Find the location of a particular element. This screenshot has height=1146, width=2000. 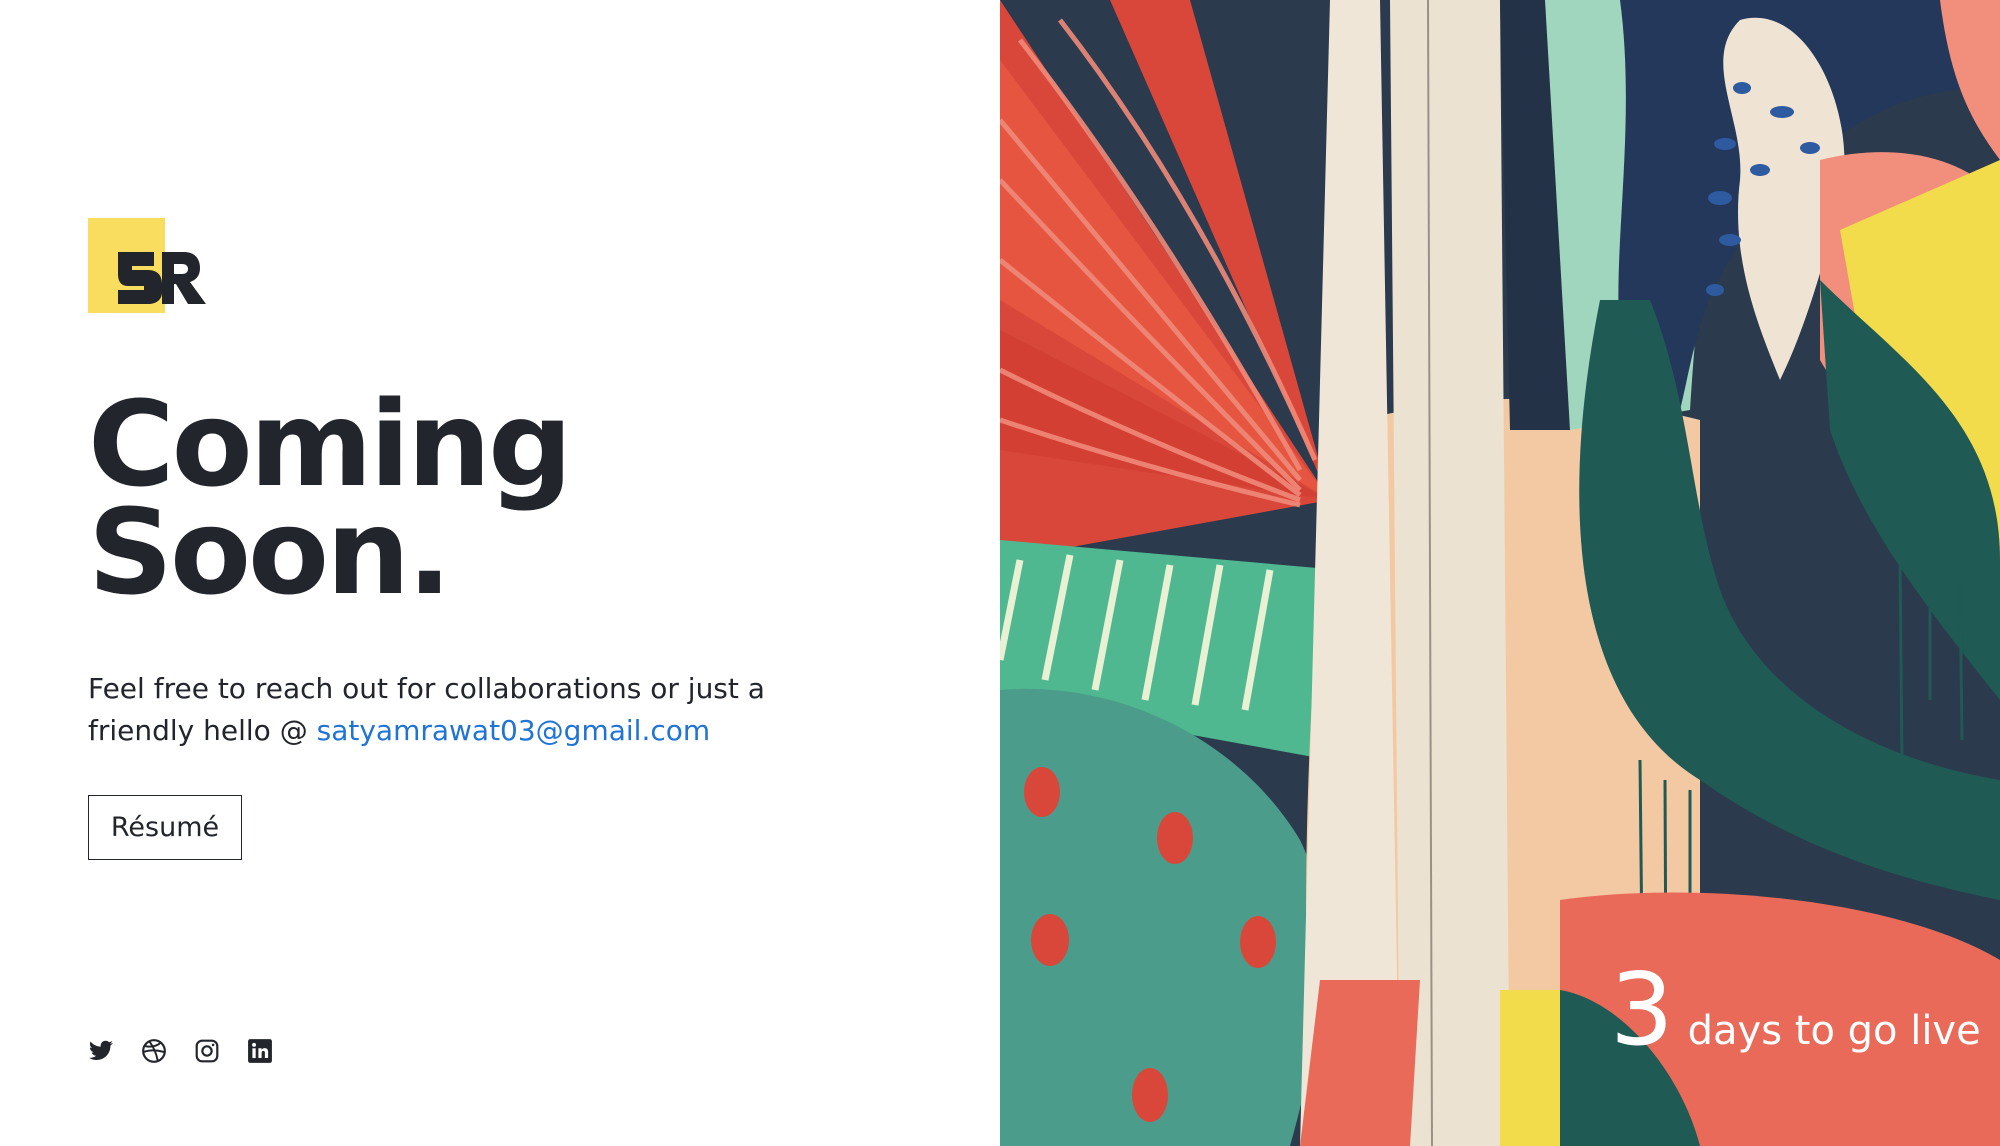

twitter-icon is located at coordinates (101, 1051).